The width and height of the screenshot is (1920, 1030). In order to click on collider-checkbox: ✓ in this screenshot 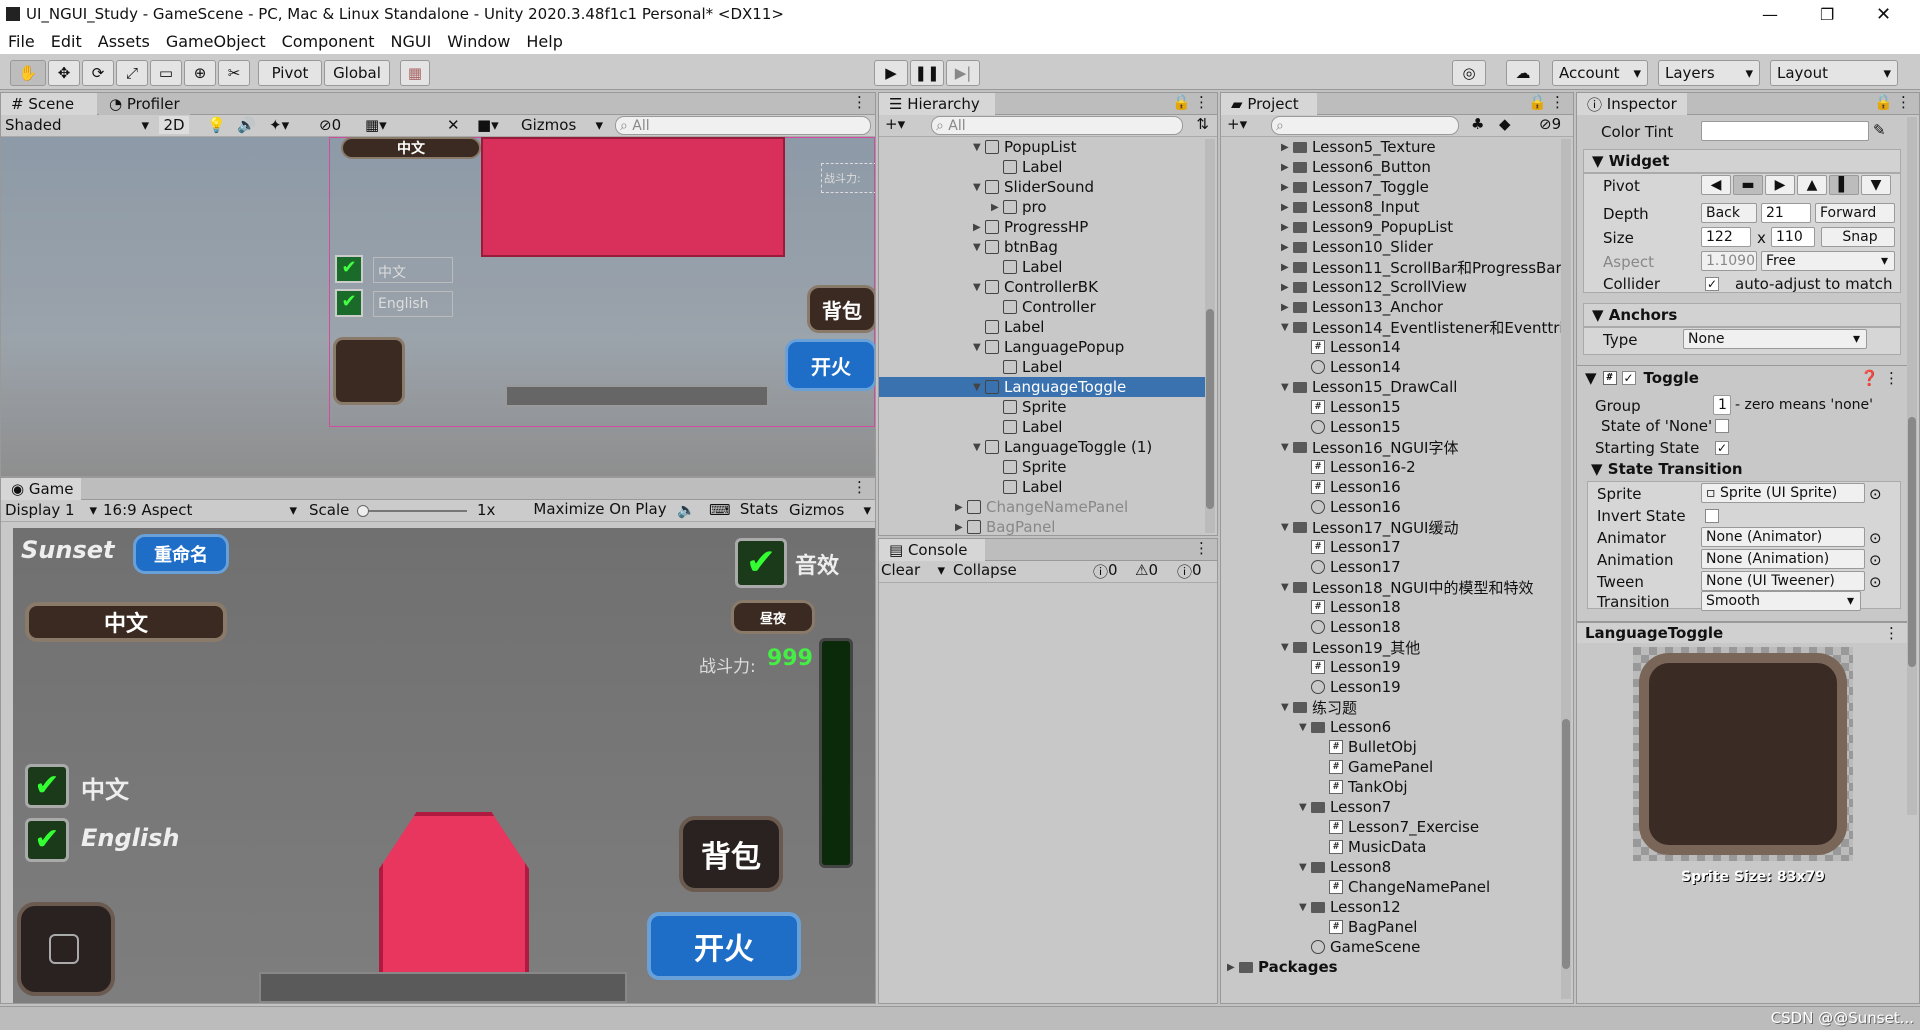, I will do `click(1712, 284)`.